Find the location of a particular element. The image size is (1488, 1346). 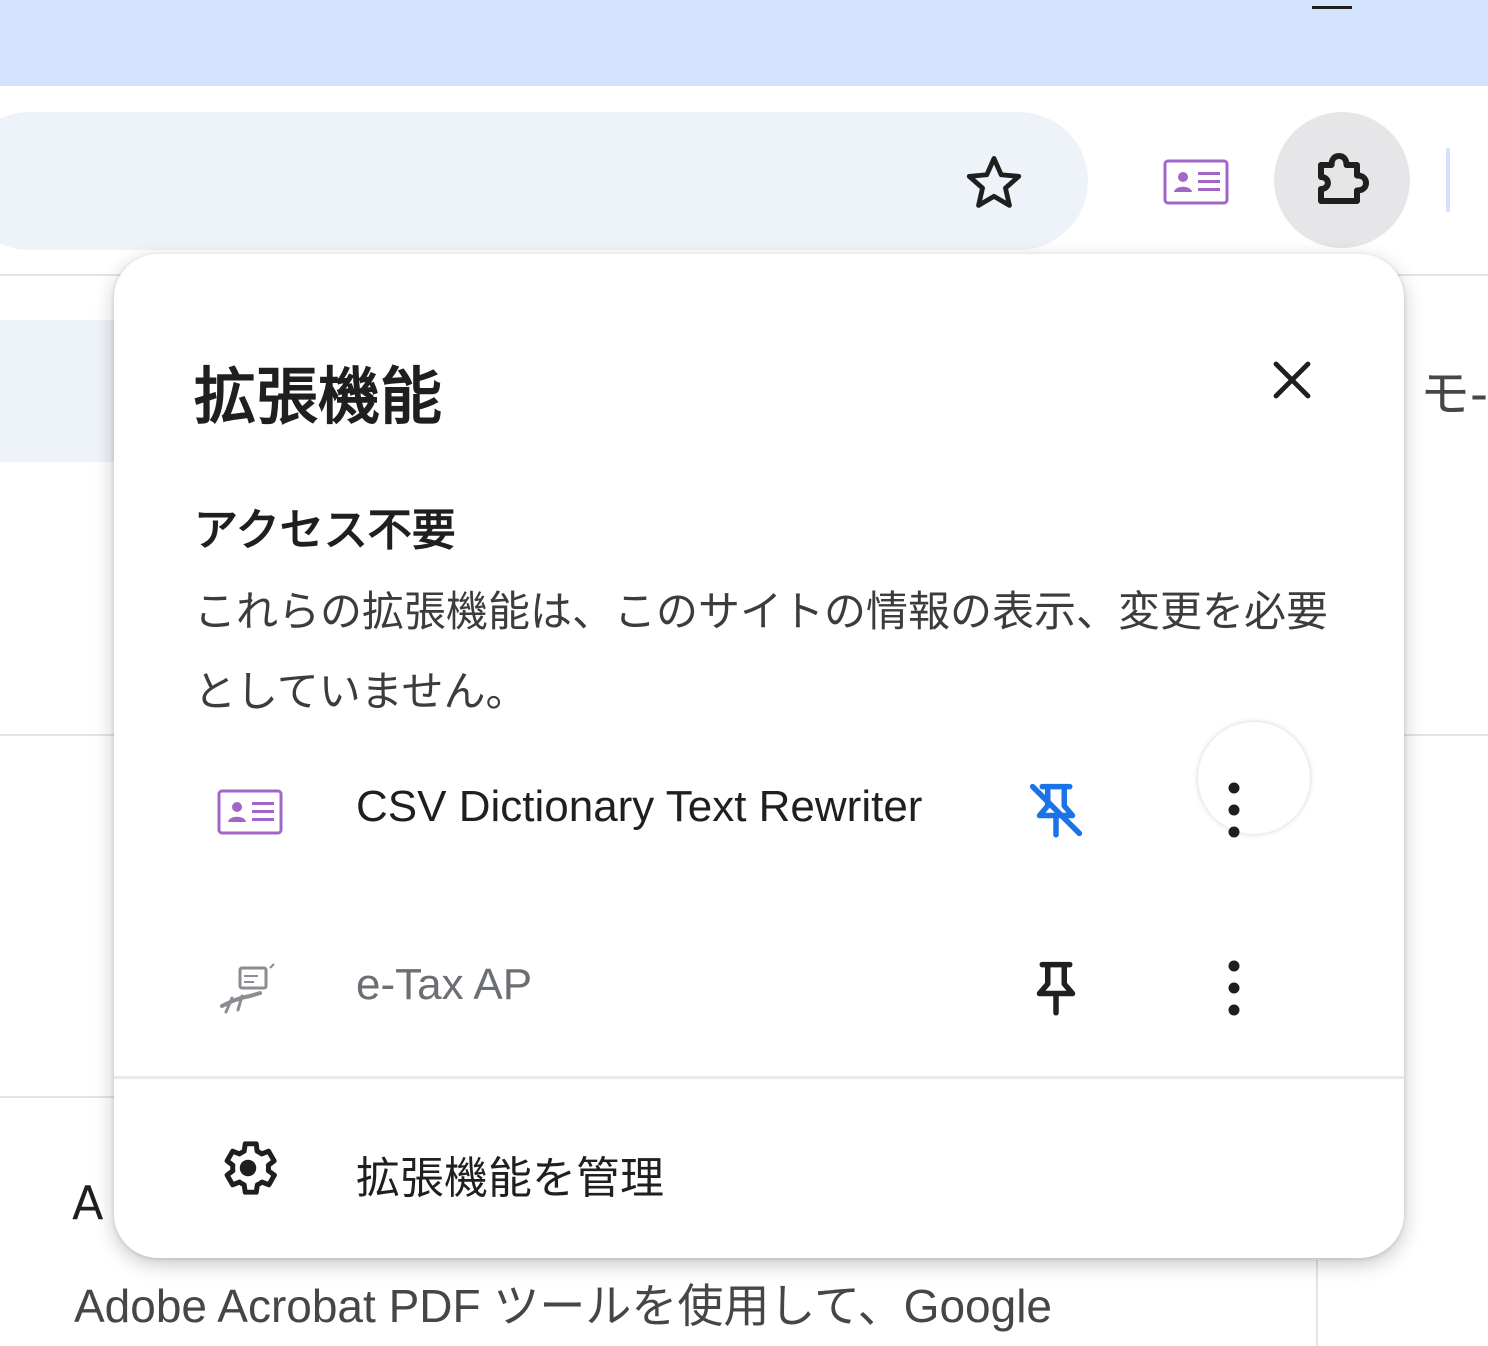

extensions-puzzle-icon is located at coordinates (1342, 180).